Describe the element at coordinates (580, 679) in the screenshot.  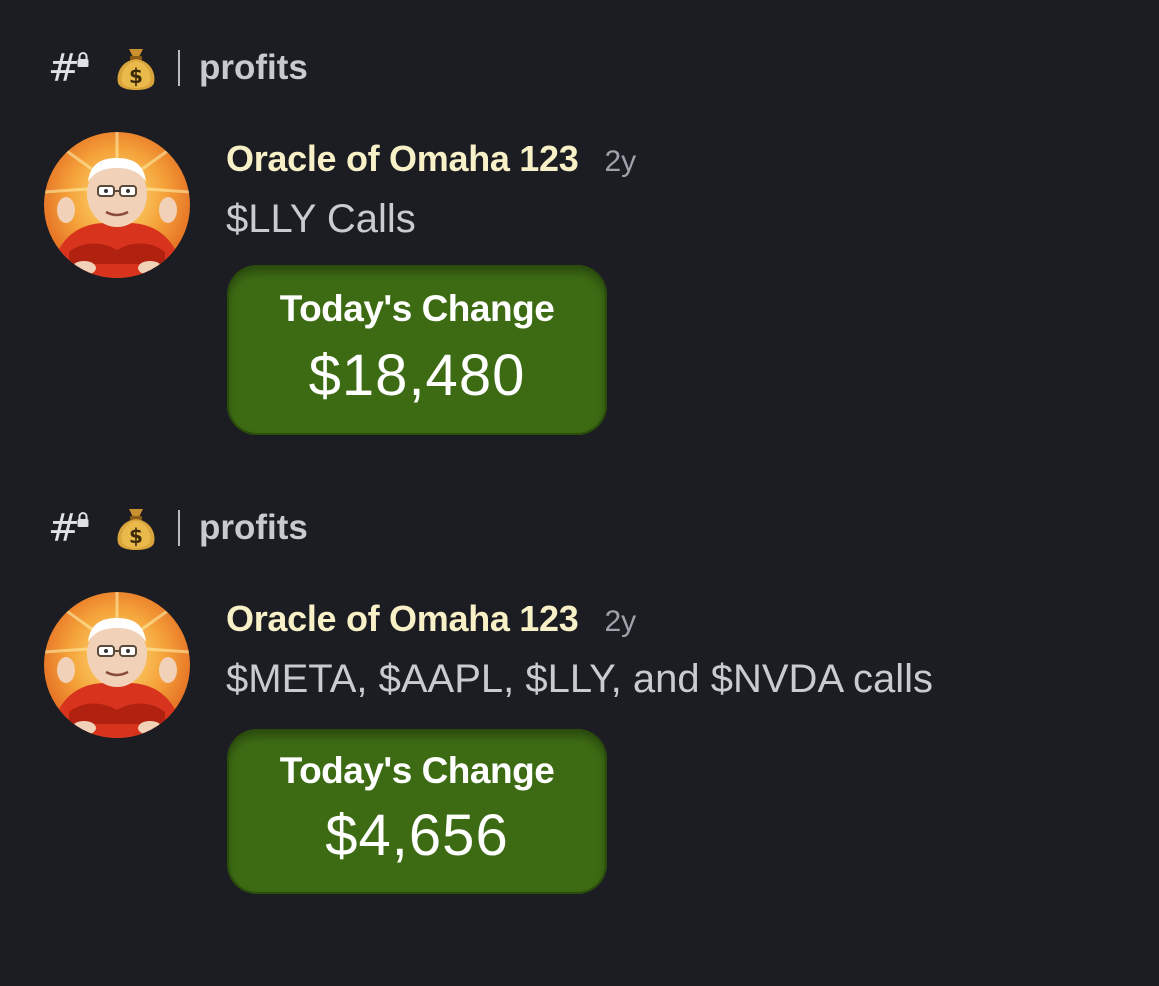
I see `message-text: $META, $AAPL, $LLY, and $NVDA calls` at that location.